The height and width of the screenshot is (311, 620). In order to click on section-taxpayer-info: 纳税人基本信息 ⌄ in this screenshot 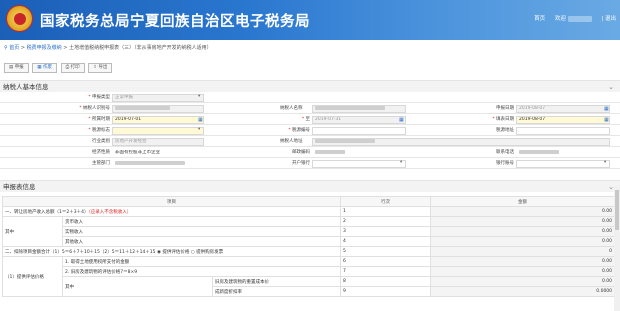, I will do `click(310, 86)`.